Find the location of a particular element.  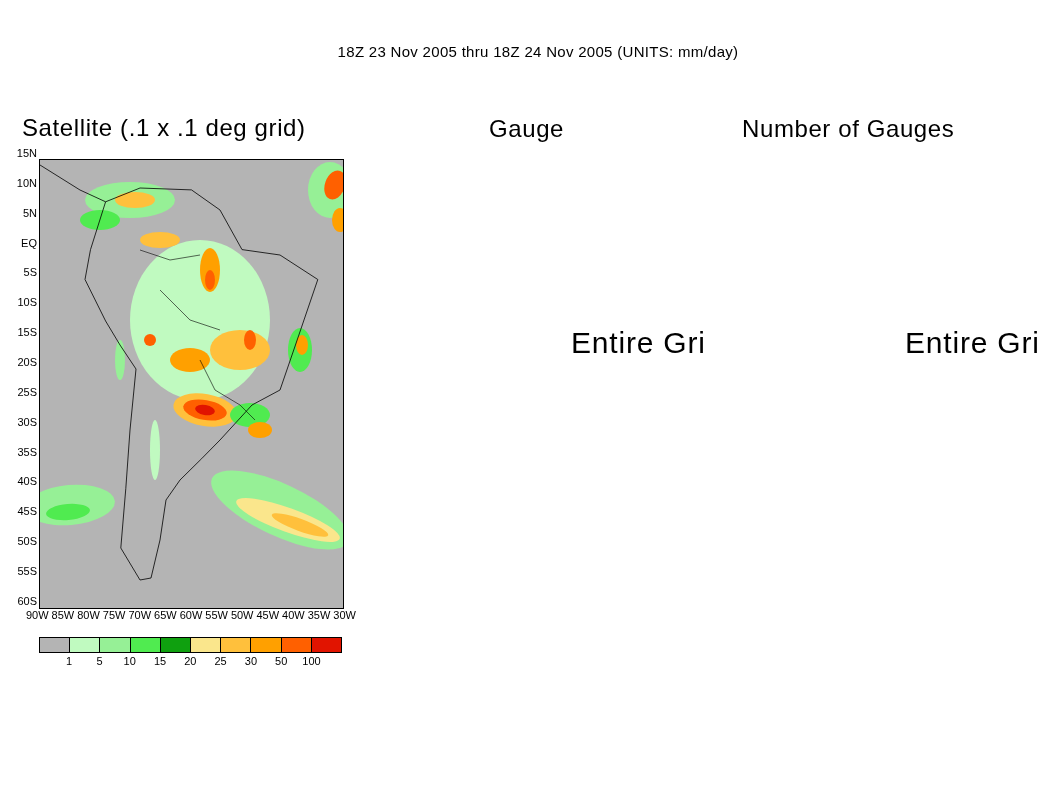

longitude-label: 70W is located at coordinates (140, 615).